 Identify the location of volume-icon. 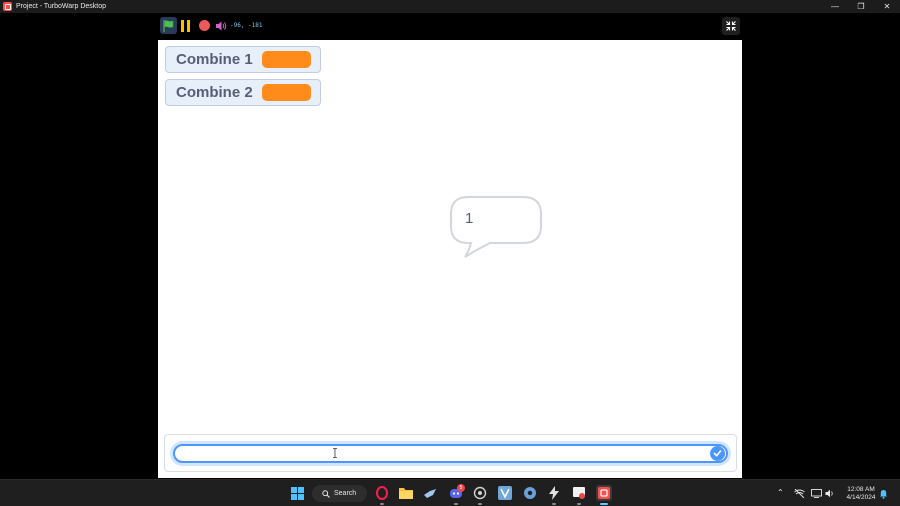
(830, 493).